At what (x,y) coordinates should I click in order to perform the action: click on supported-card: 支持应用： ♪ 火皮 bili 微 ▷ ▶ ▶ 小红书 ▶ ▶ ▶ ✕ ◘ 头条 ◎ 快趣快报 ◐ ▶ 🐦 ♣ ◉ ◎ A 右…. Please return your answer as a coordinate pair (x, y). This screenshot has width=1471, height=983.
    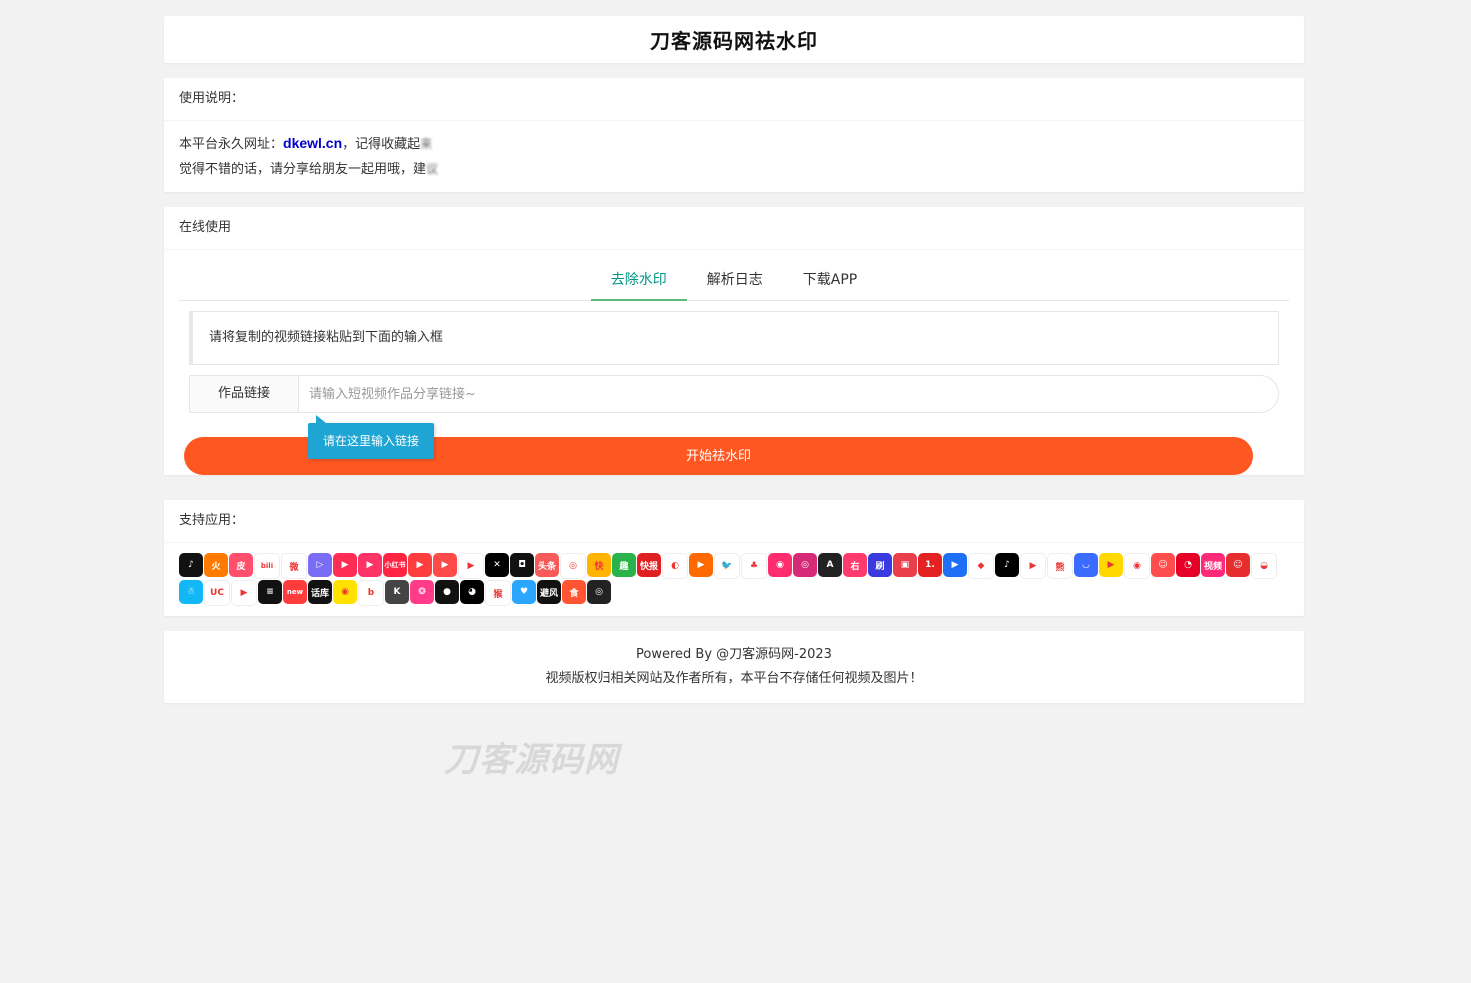
    Looking at the image, I should click on (734, 558).